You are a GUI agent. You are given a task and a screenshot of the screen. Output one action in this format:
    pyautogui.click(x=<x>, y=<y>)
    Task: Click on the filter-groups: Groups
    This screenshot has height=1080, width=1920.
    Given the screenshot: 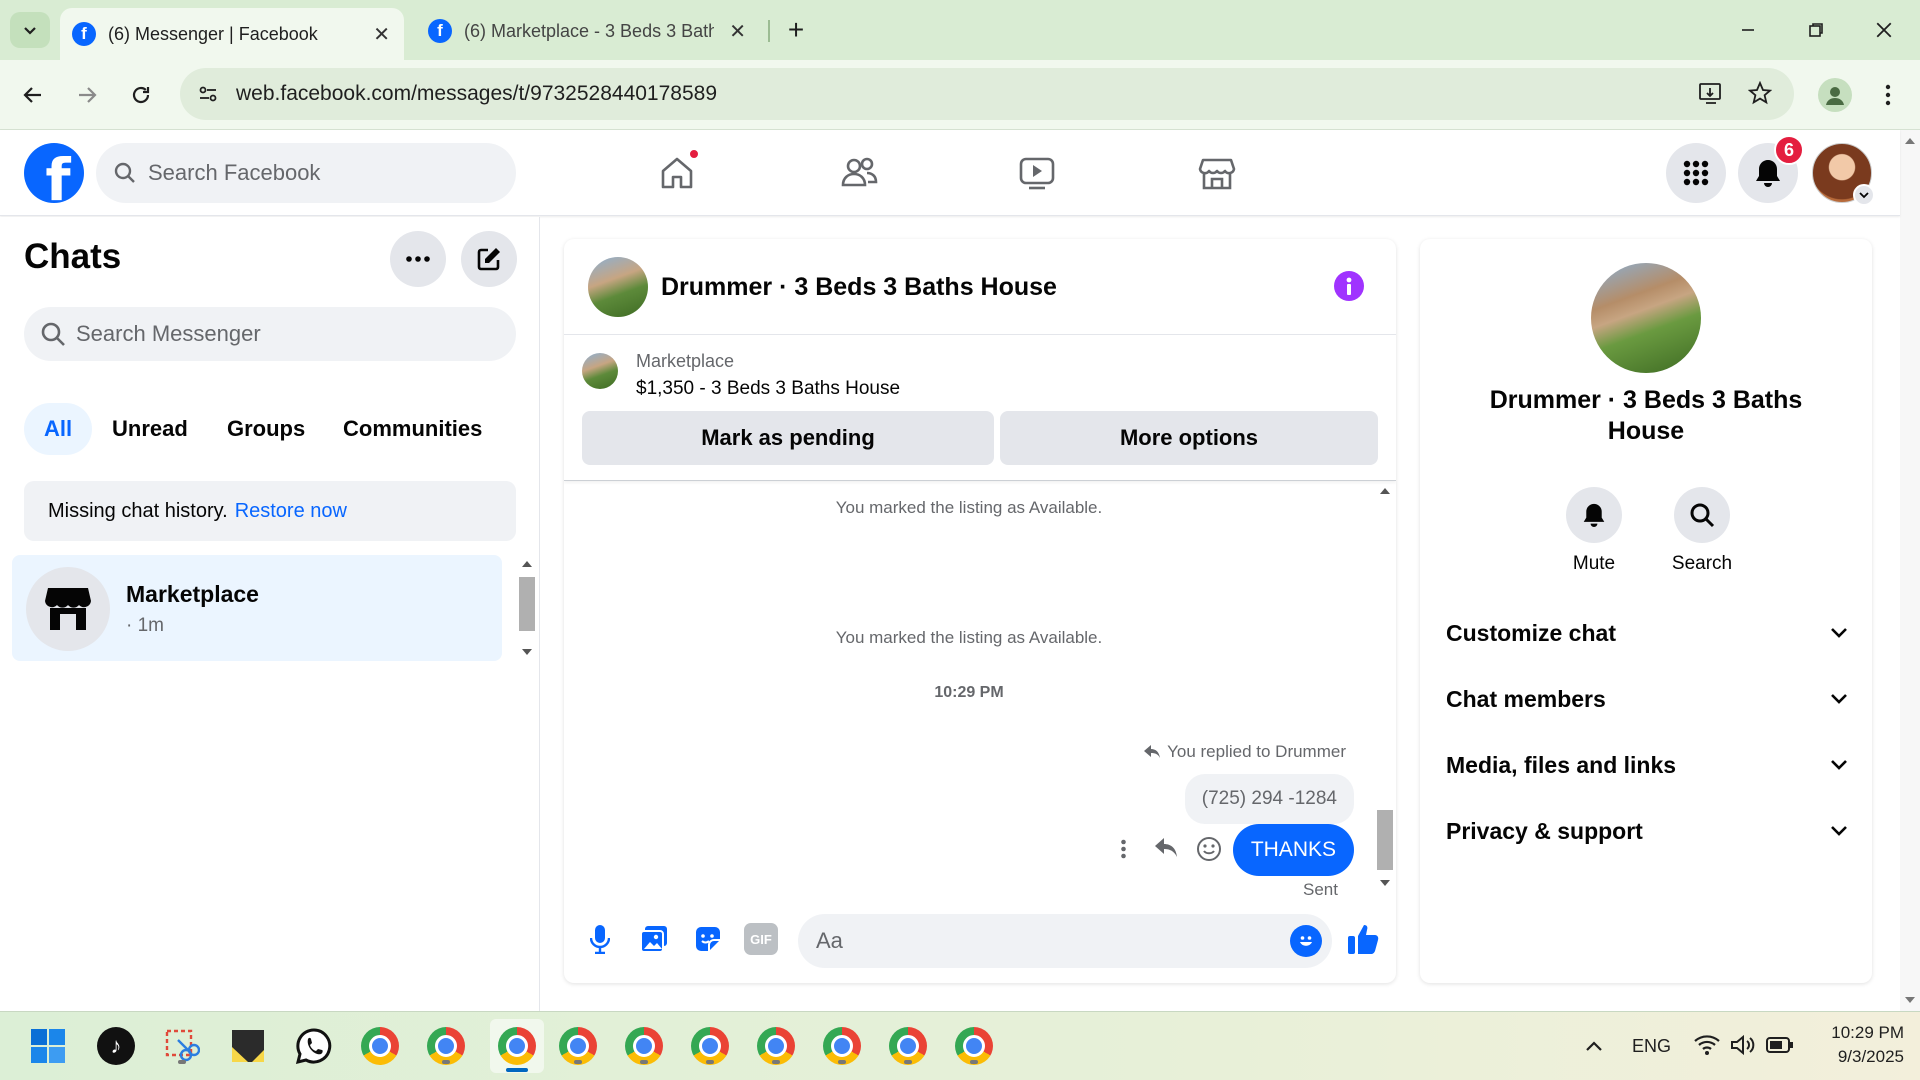 What is the action you would take?
    pyautogui.click(x=266, y=429)
    